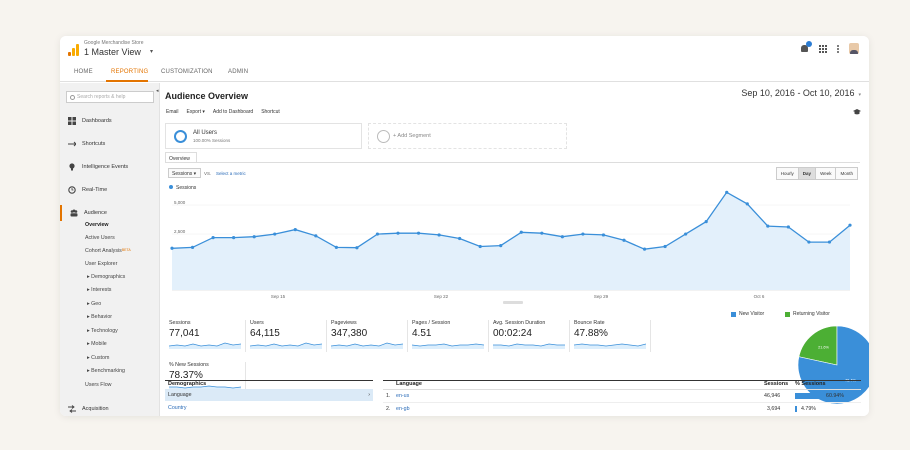  Describe the element at coordinates (450, 335) in the screenshot. I see `metric-pages-per-session: Pages / Session 4.51` at that location.